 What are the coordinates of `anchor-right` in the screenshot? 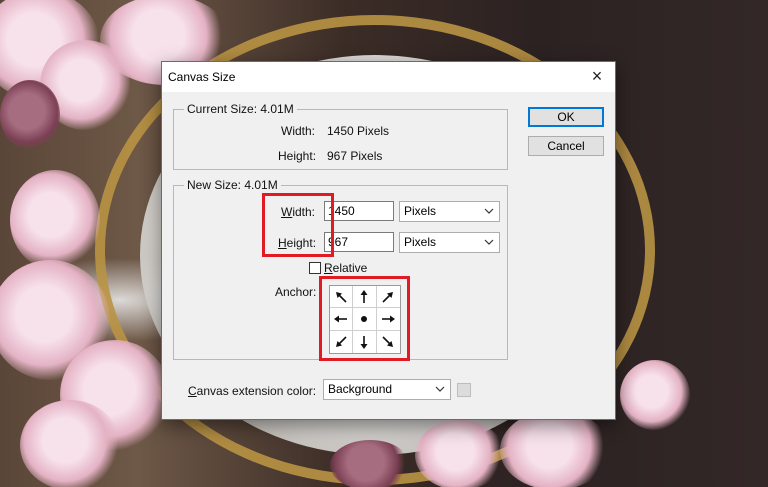 It's located at (388, 319).